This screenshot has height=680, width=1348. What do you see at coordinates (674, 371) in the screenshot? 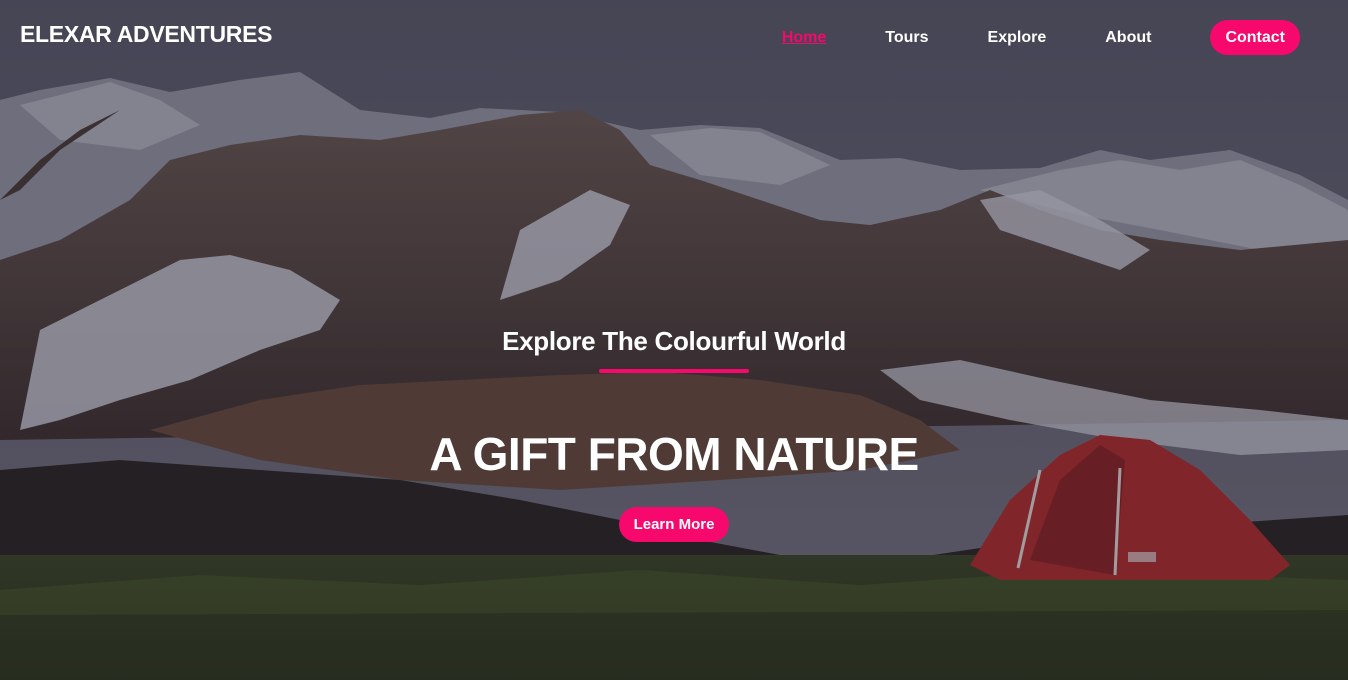
I see `subtitle-underline` at bounding box center [674, 371].